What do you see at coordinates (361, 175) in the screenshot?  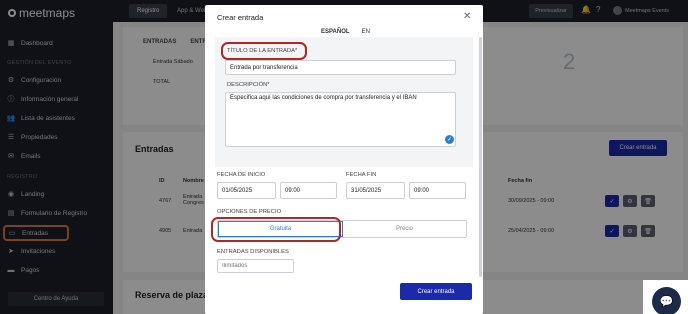 I see `end-date-label: FECHA FIN` at bounding box center [361, 175].